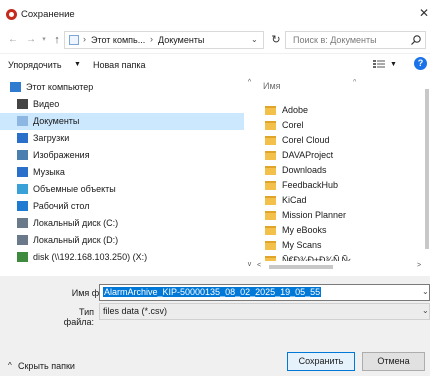 This screenshot has width=430, height=376. I want to click on app-icon, so click(11, 14).